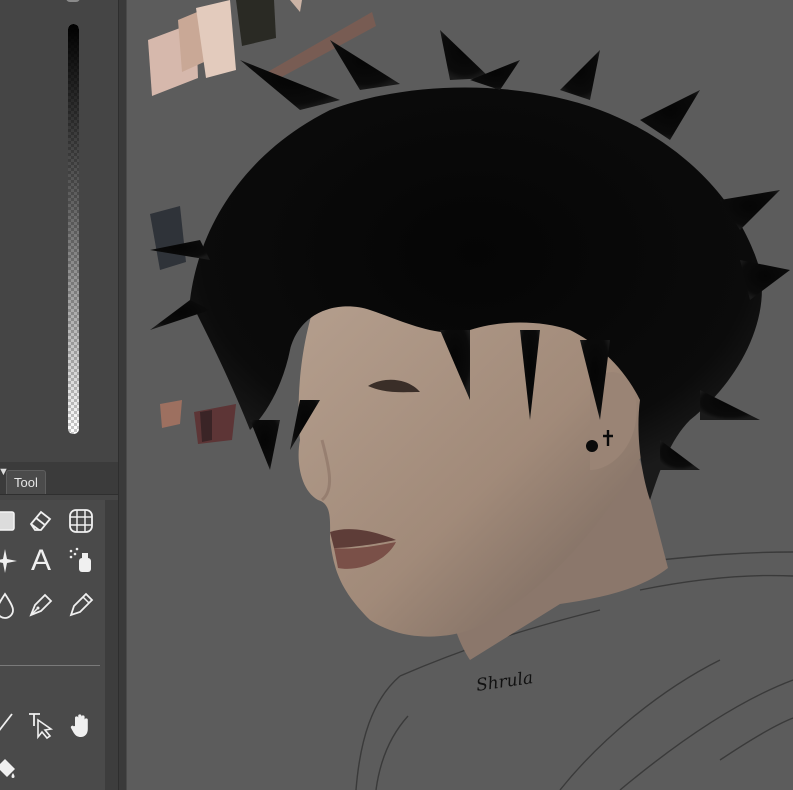  I want to click on opacity-gradient, so click(73, 229).